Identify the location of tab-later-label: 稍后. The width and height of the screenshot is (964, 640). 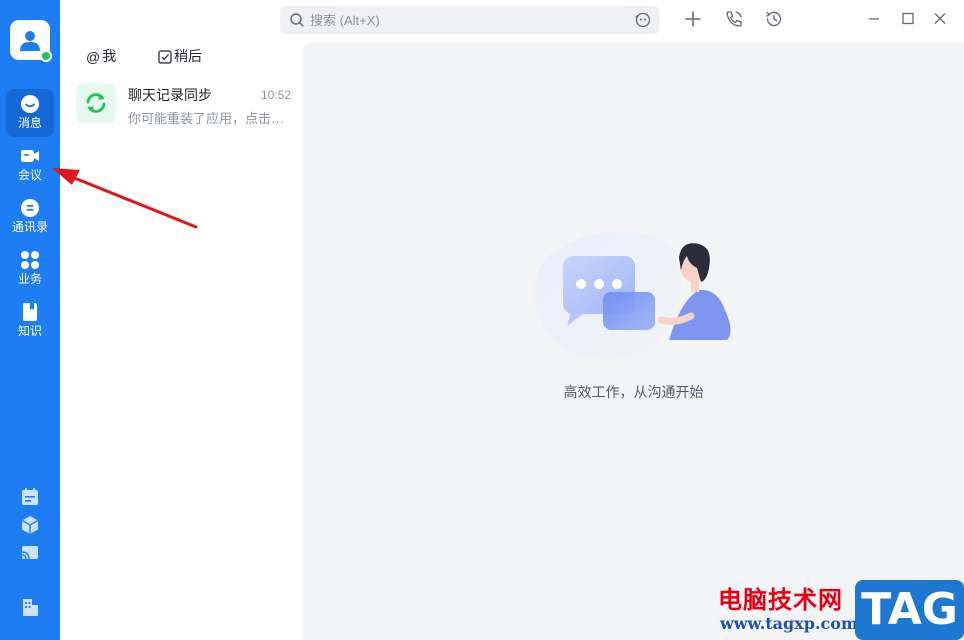
(188, 56).